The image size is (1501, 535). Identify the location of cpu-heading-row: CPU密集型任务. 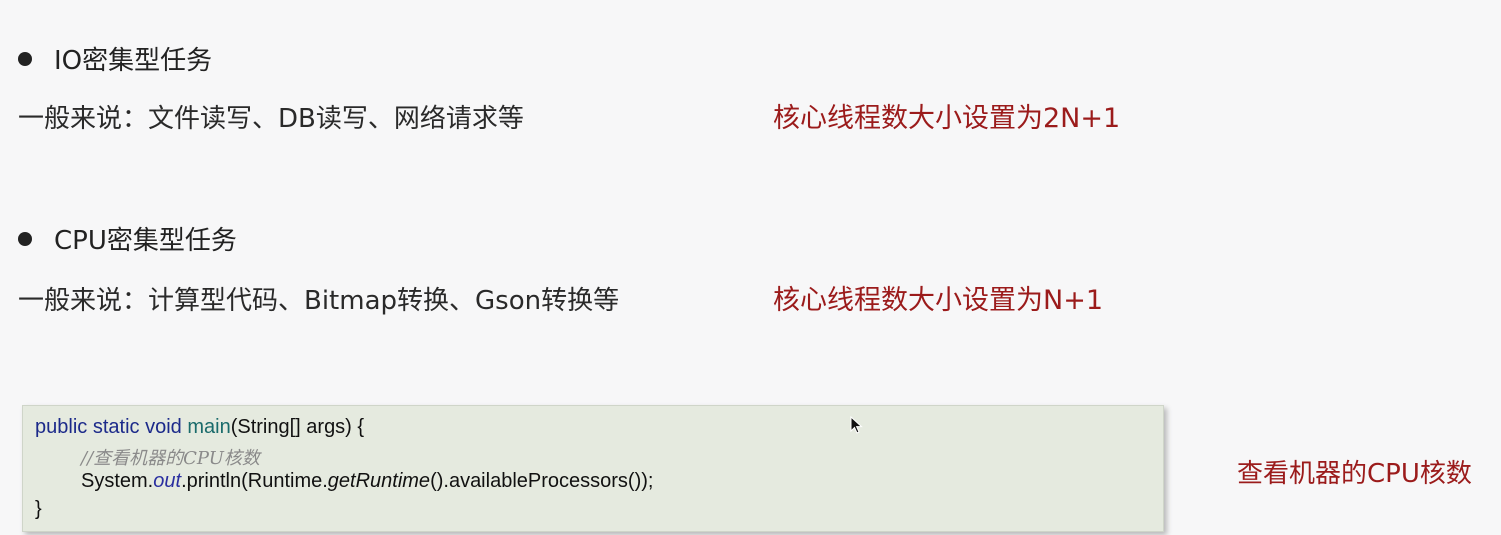
(127, 238).